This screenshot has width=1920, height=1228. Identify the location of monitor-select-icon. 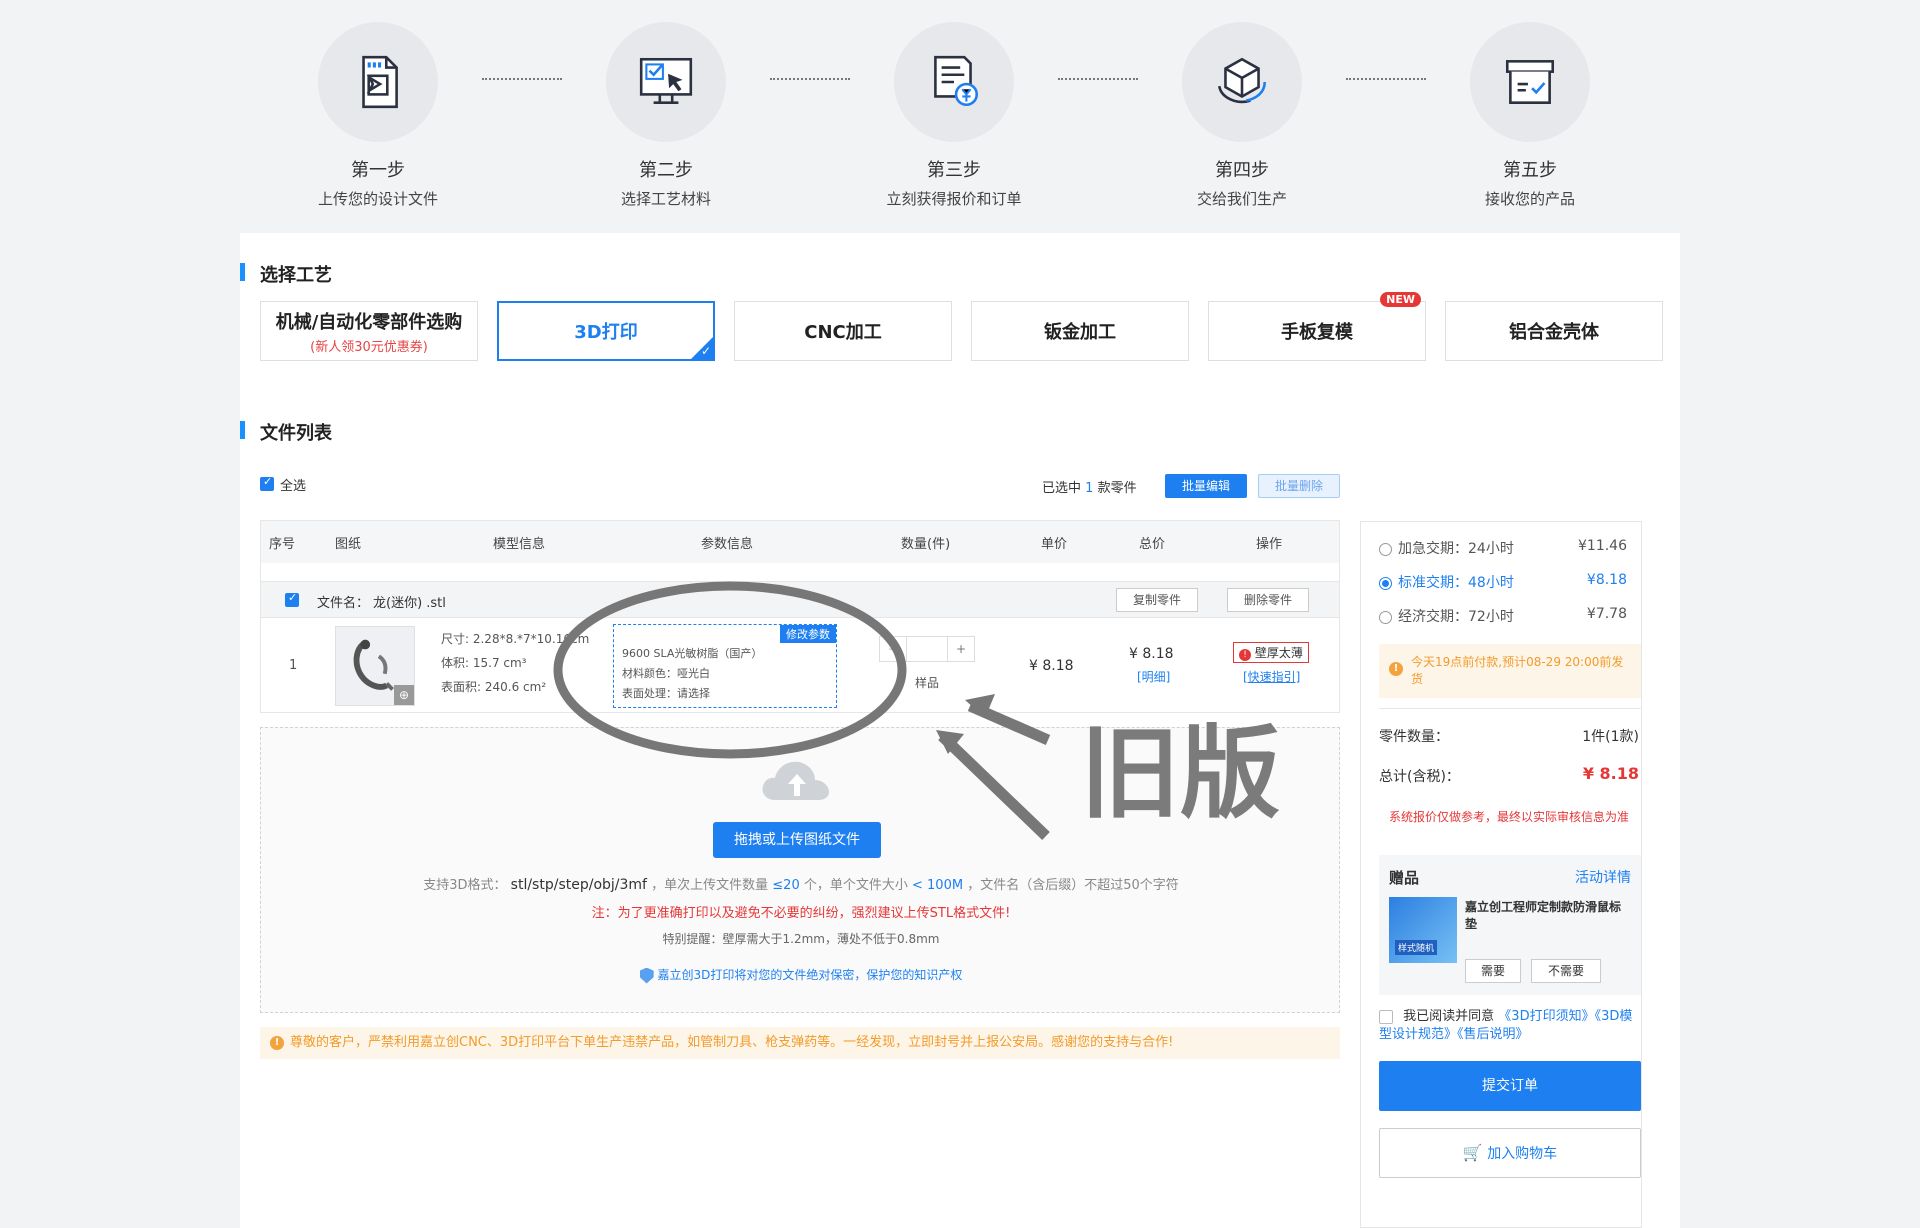
(666, 82).